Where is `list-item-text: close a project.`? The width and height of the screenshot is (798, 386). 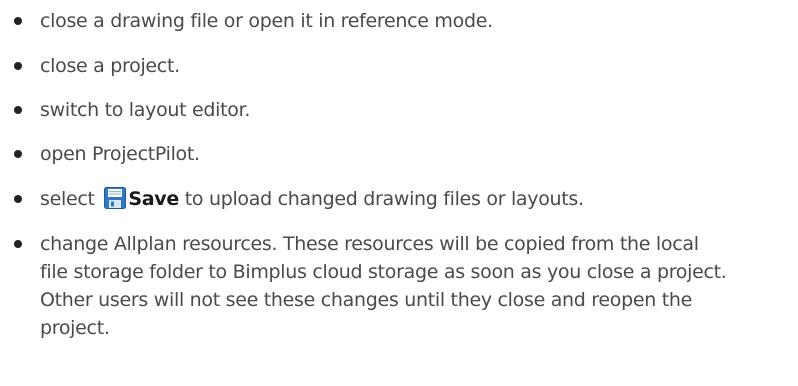
list-item-text: close a project. is located at coordinates (110, 66).